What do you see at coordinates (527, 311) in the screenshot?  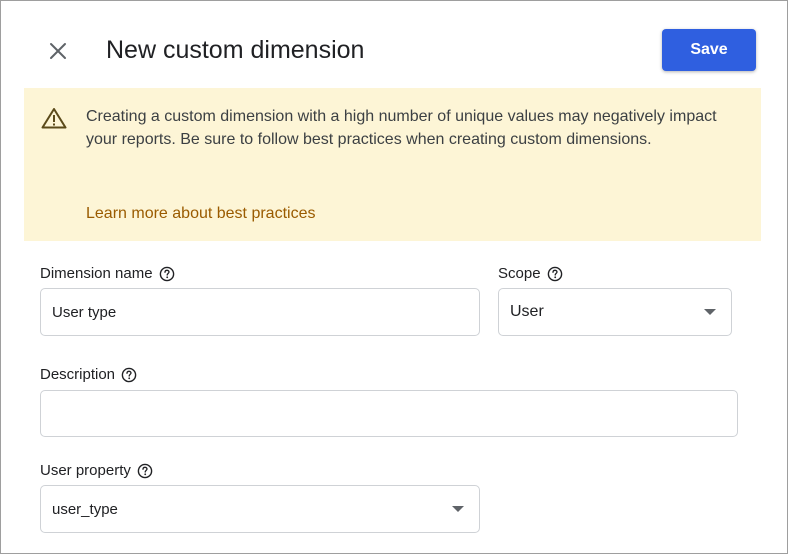 I see `scope-selected-value: User` at bounding box center [527, 311].